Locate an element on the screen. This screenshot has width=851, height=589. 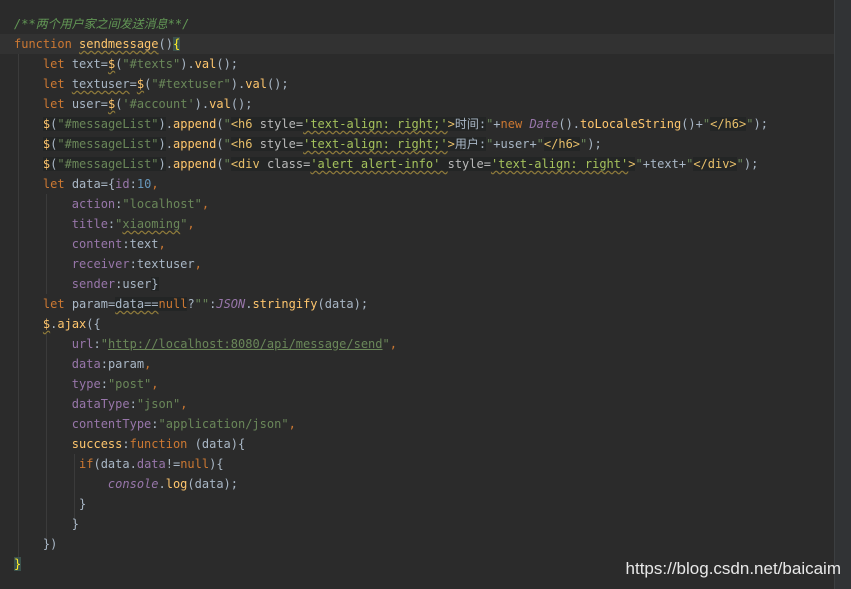
code-token: { is located at coordinates (176, 44).